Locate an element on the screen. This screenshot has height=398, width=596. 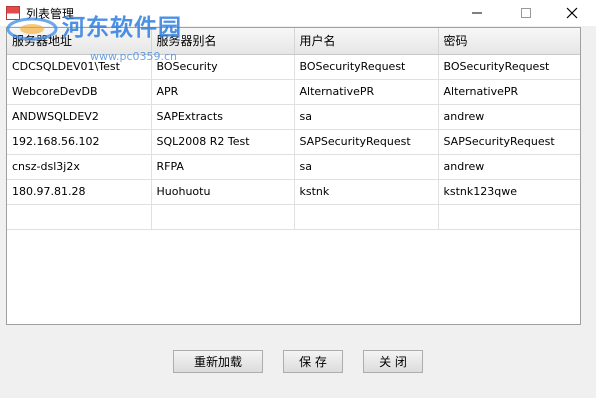
cell-server-alias: RFPA is located at coordinates (223, 167).